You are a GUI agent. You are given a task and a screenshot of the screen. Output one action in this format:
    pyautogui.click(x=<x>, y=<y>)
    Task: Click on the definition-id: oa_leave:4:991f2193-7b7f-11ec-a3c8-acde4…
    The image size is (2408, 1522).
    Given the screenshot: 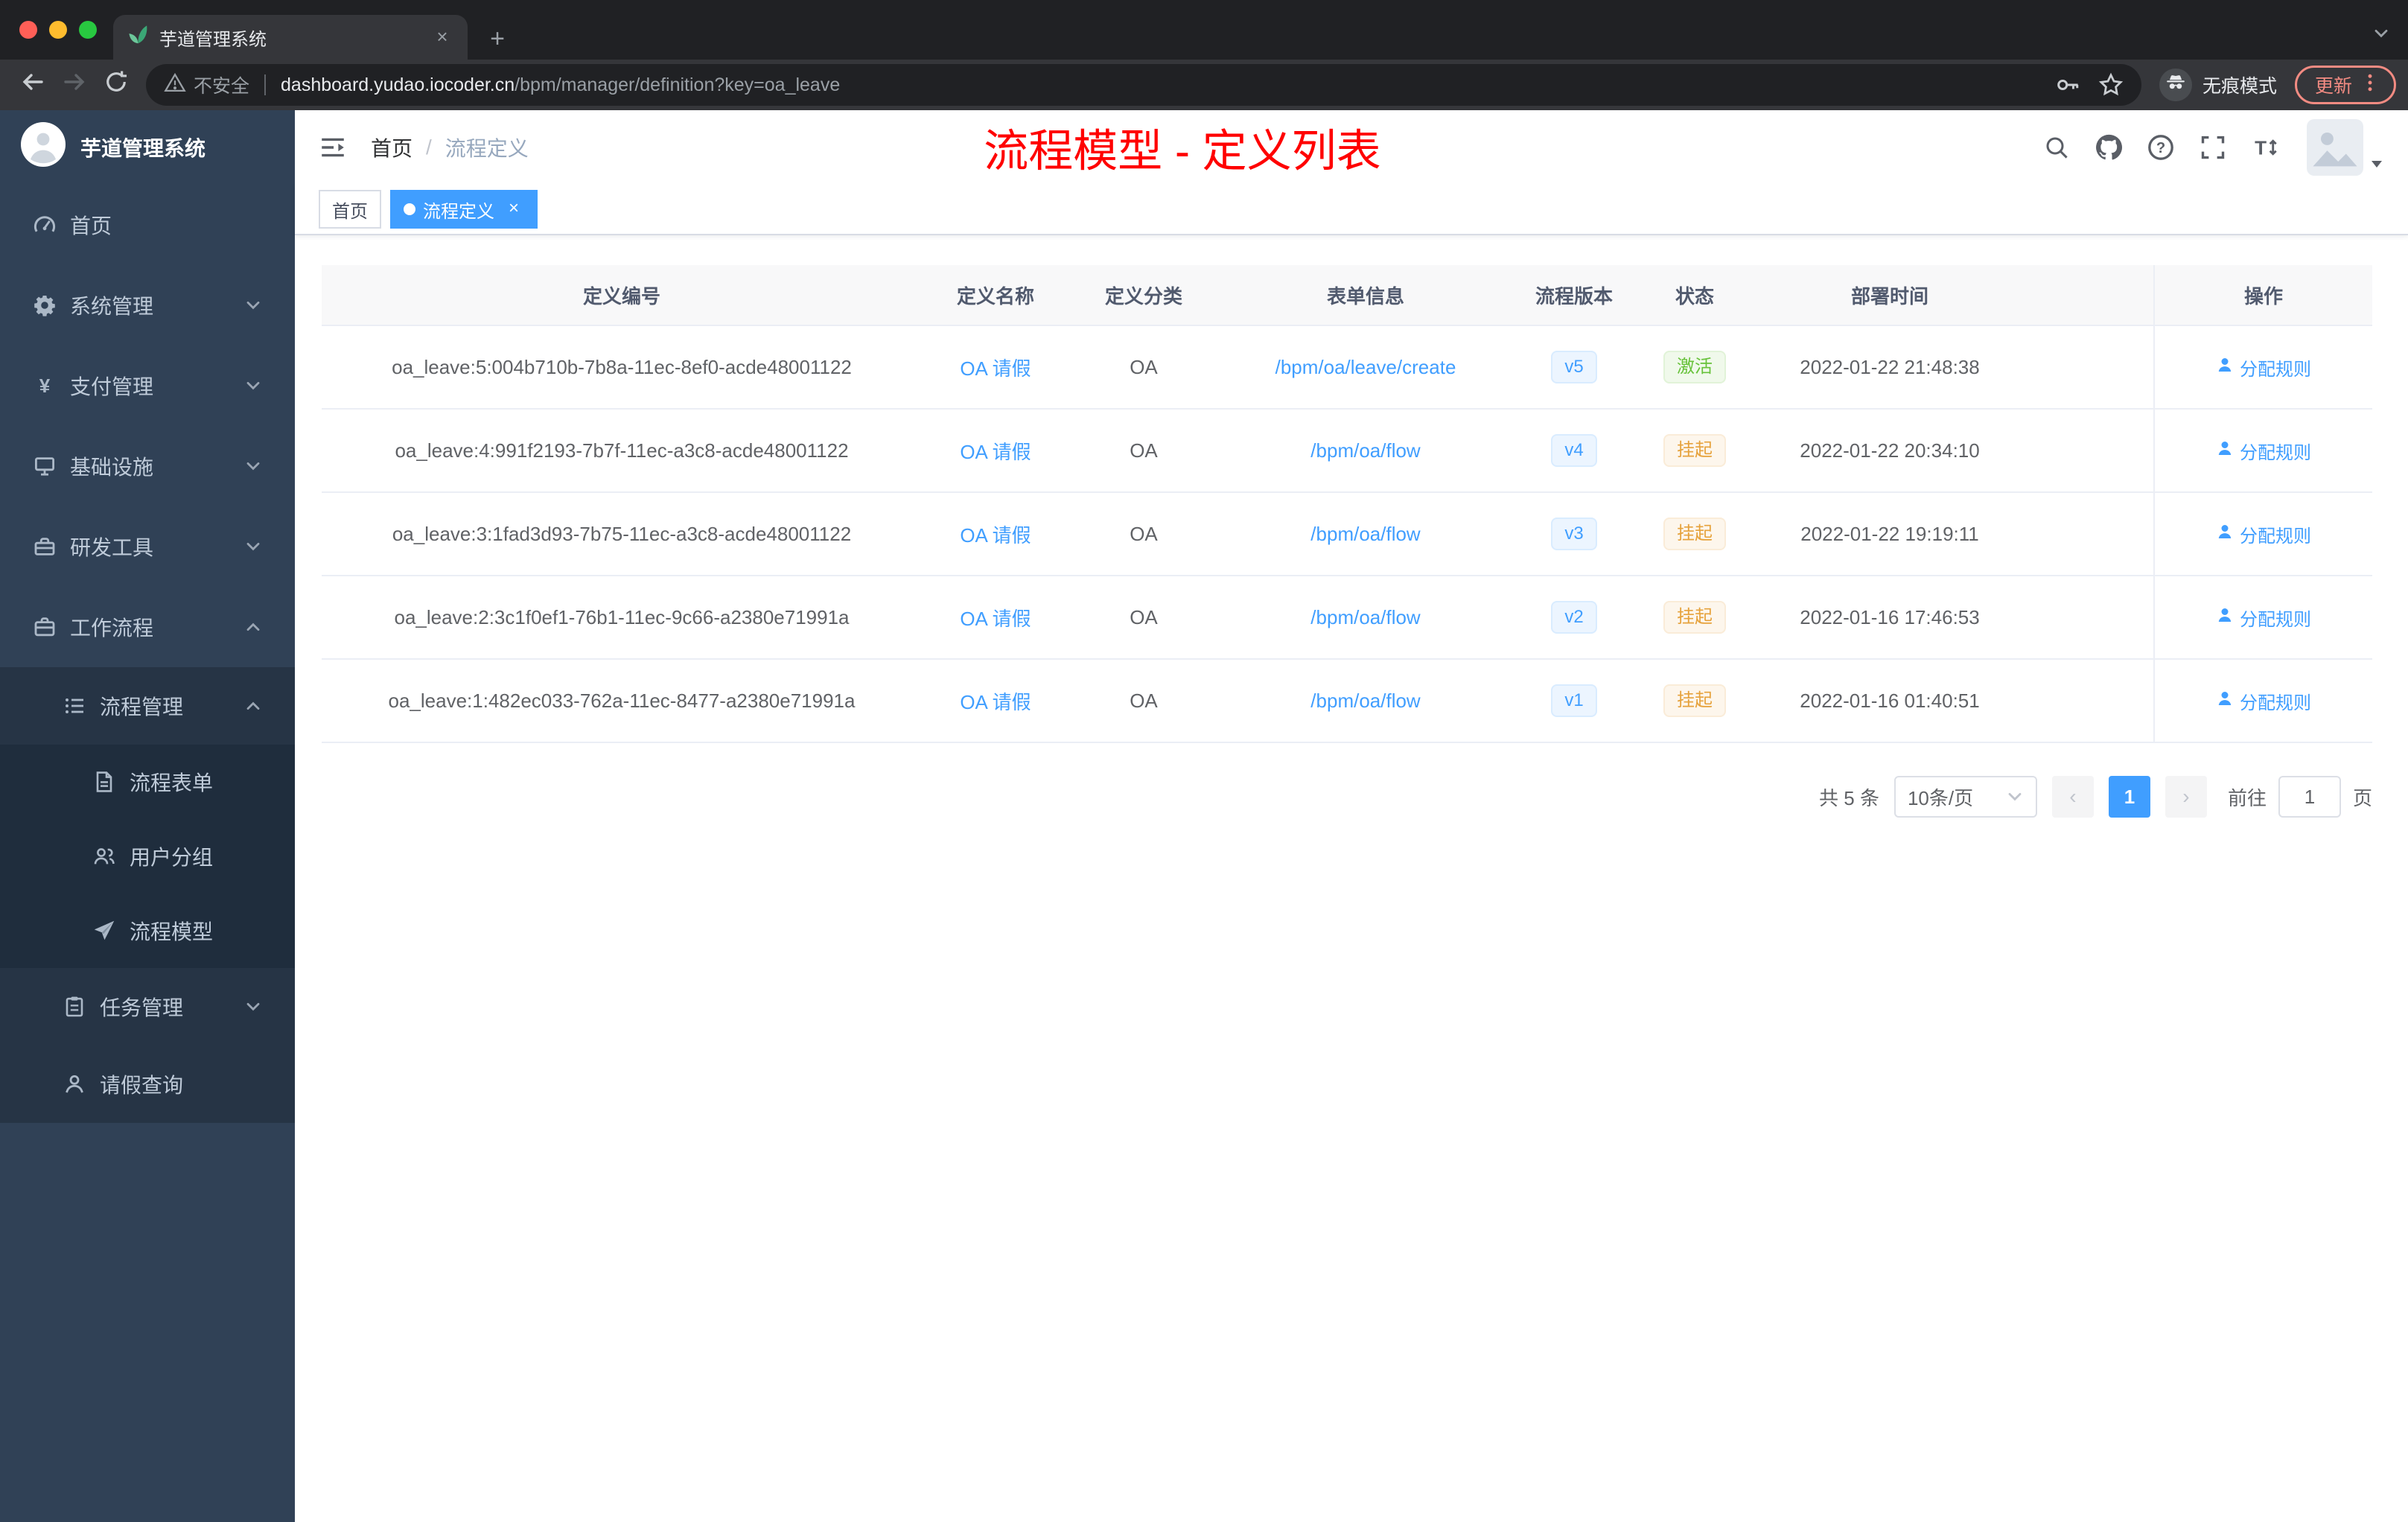 What is the action you would take?
    pyautogui.click(x=622, y=450)
    